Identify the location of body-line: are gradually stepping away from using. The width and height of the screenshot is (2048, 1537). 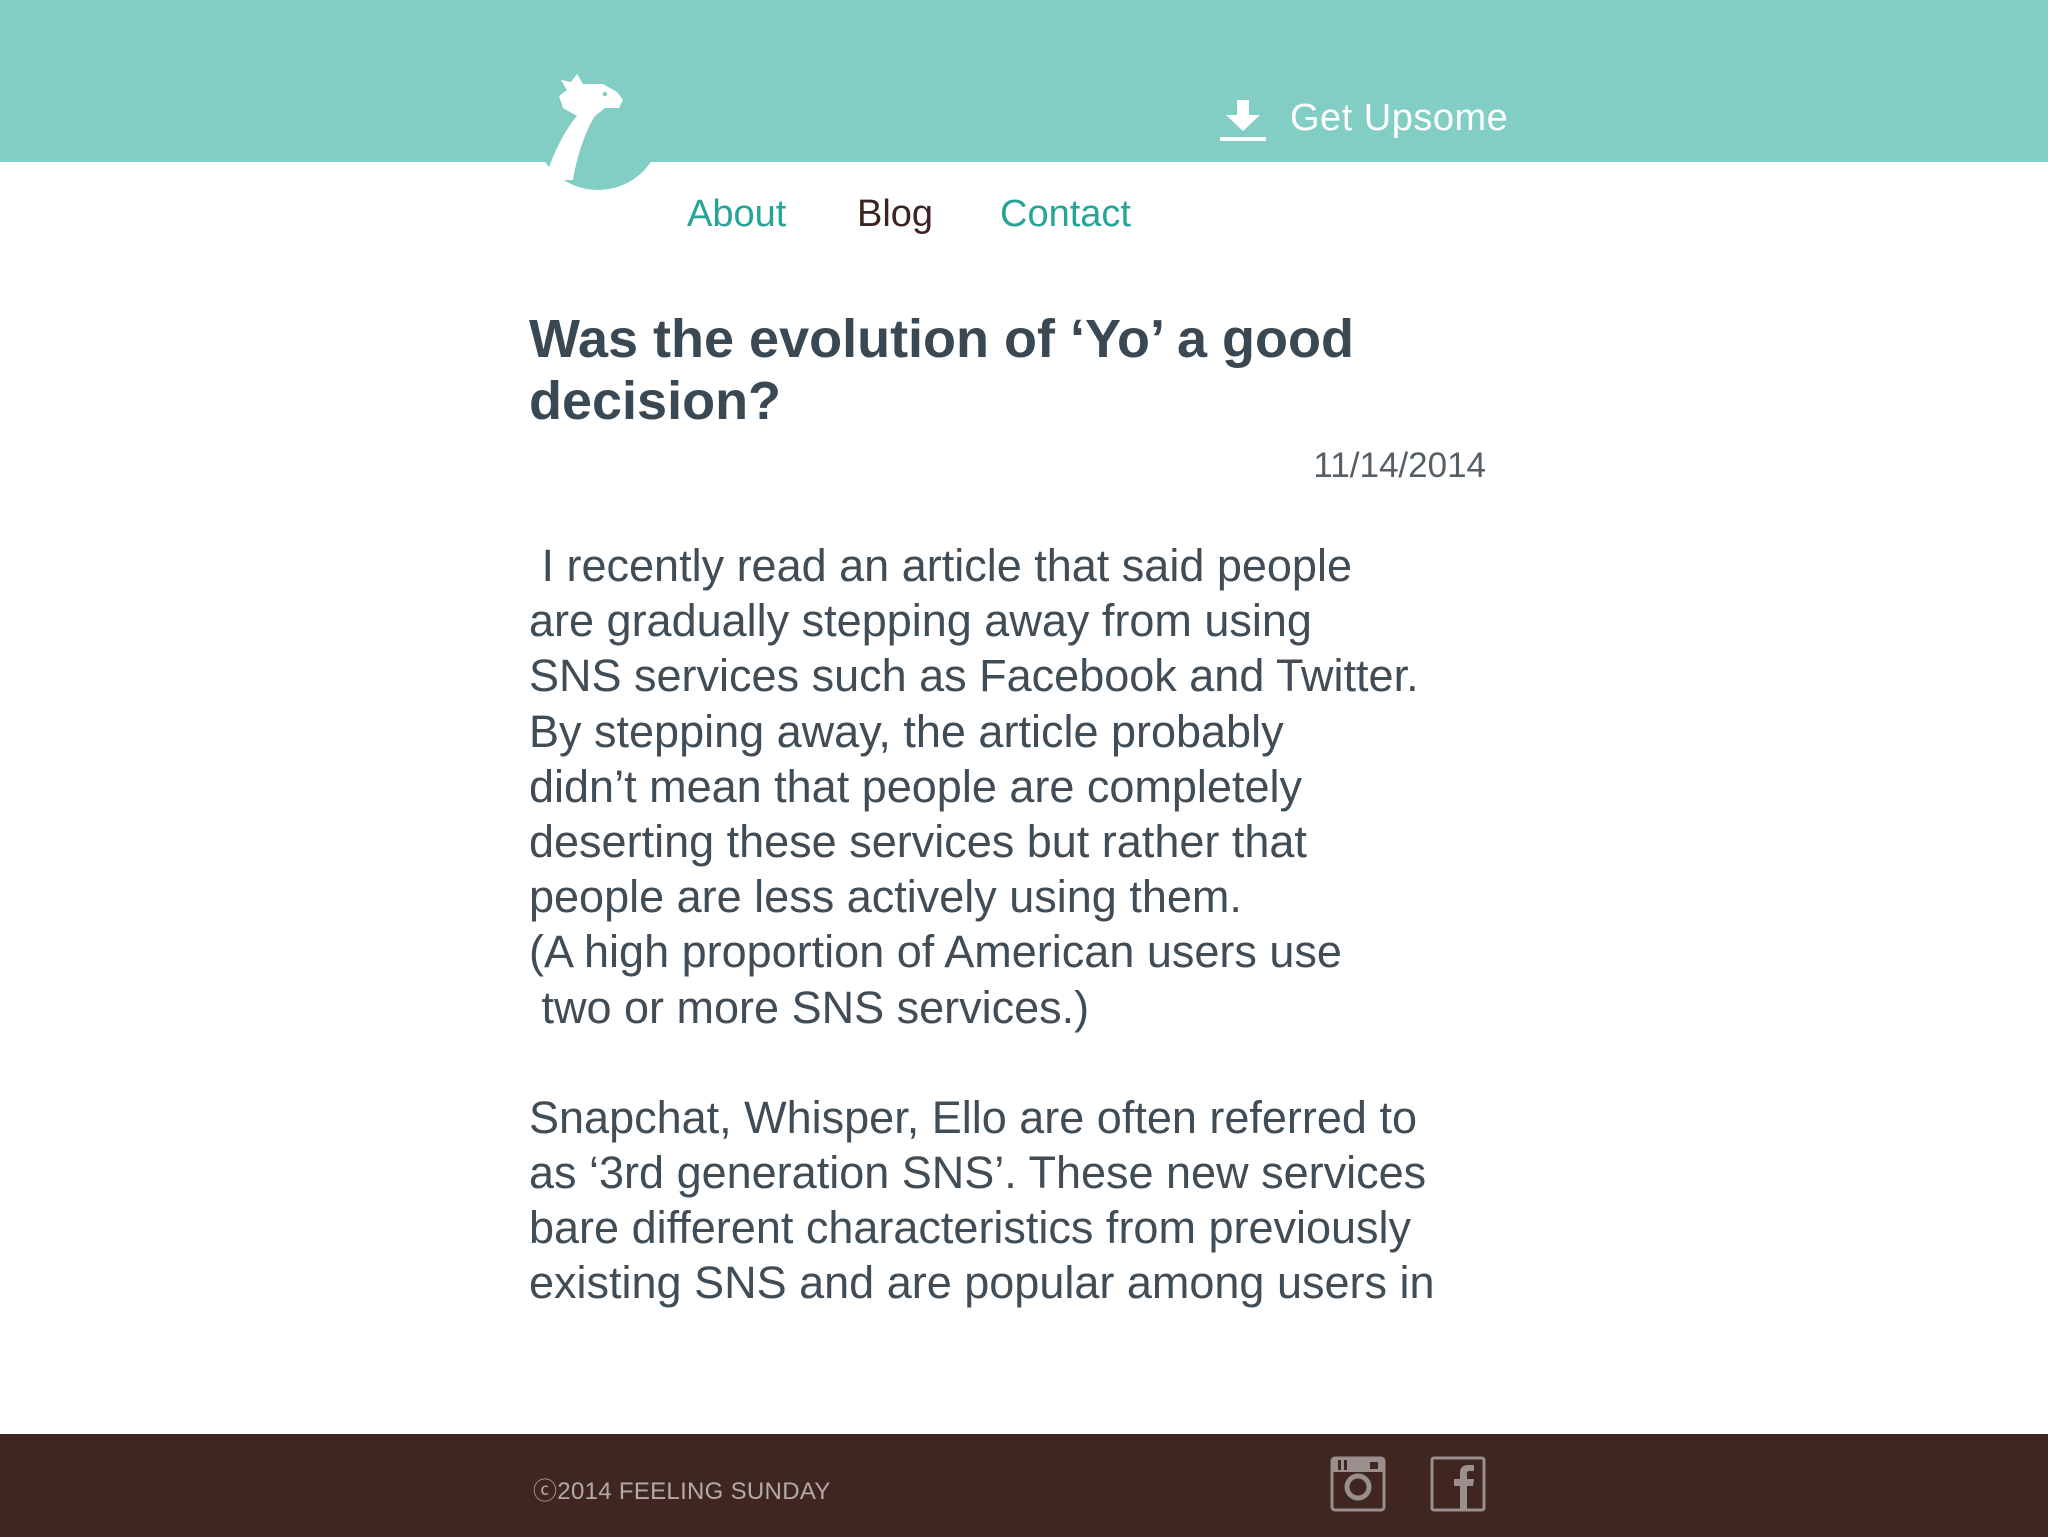
(920, 621).